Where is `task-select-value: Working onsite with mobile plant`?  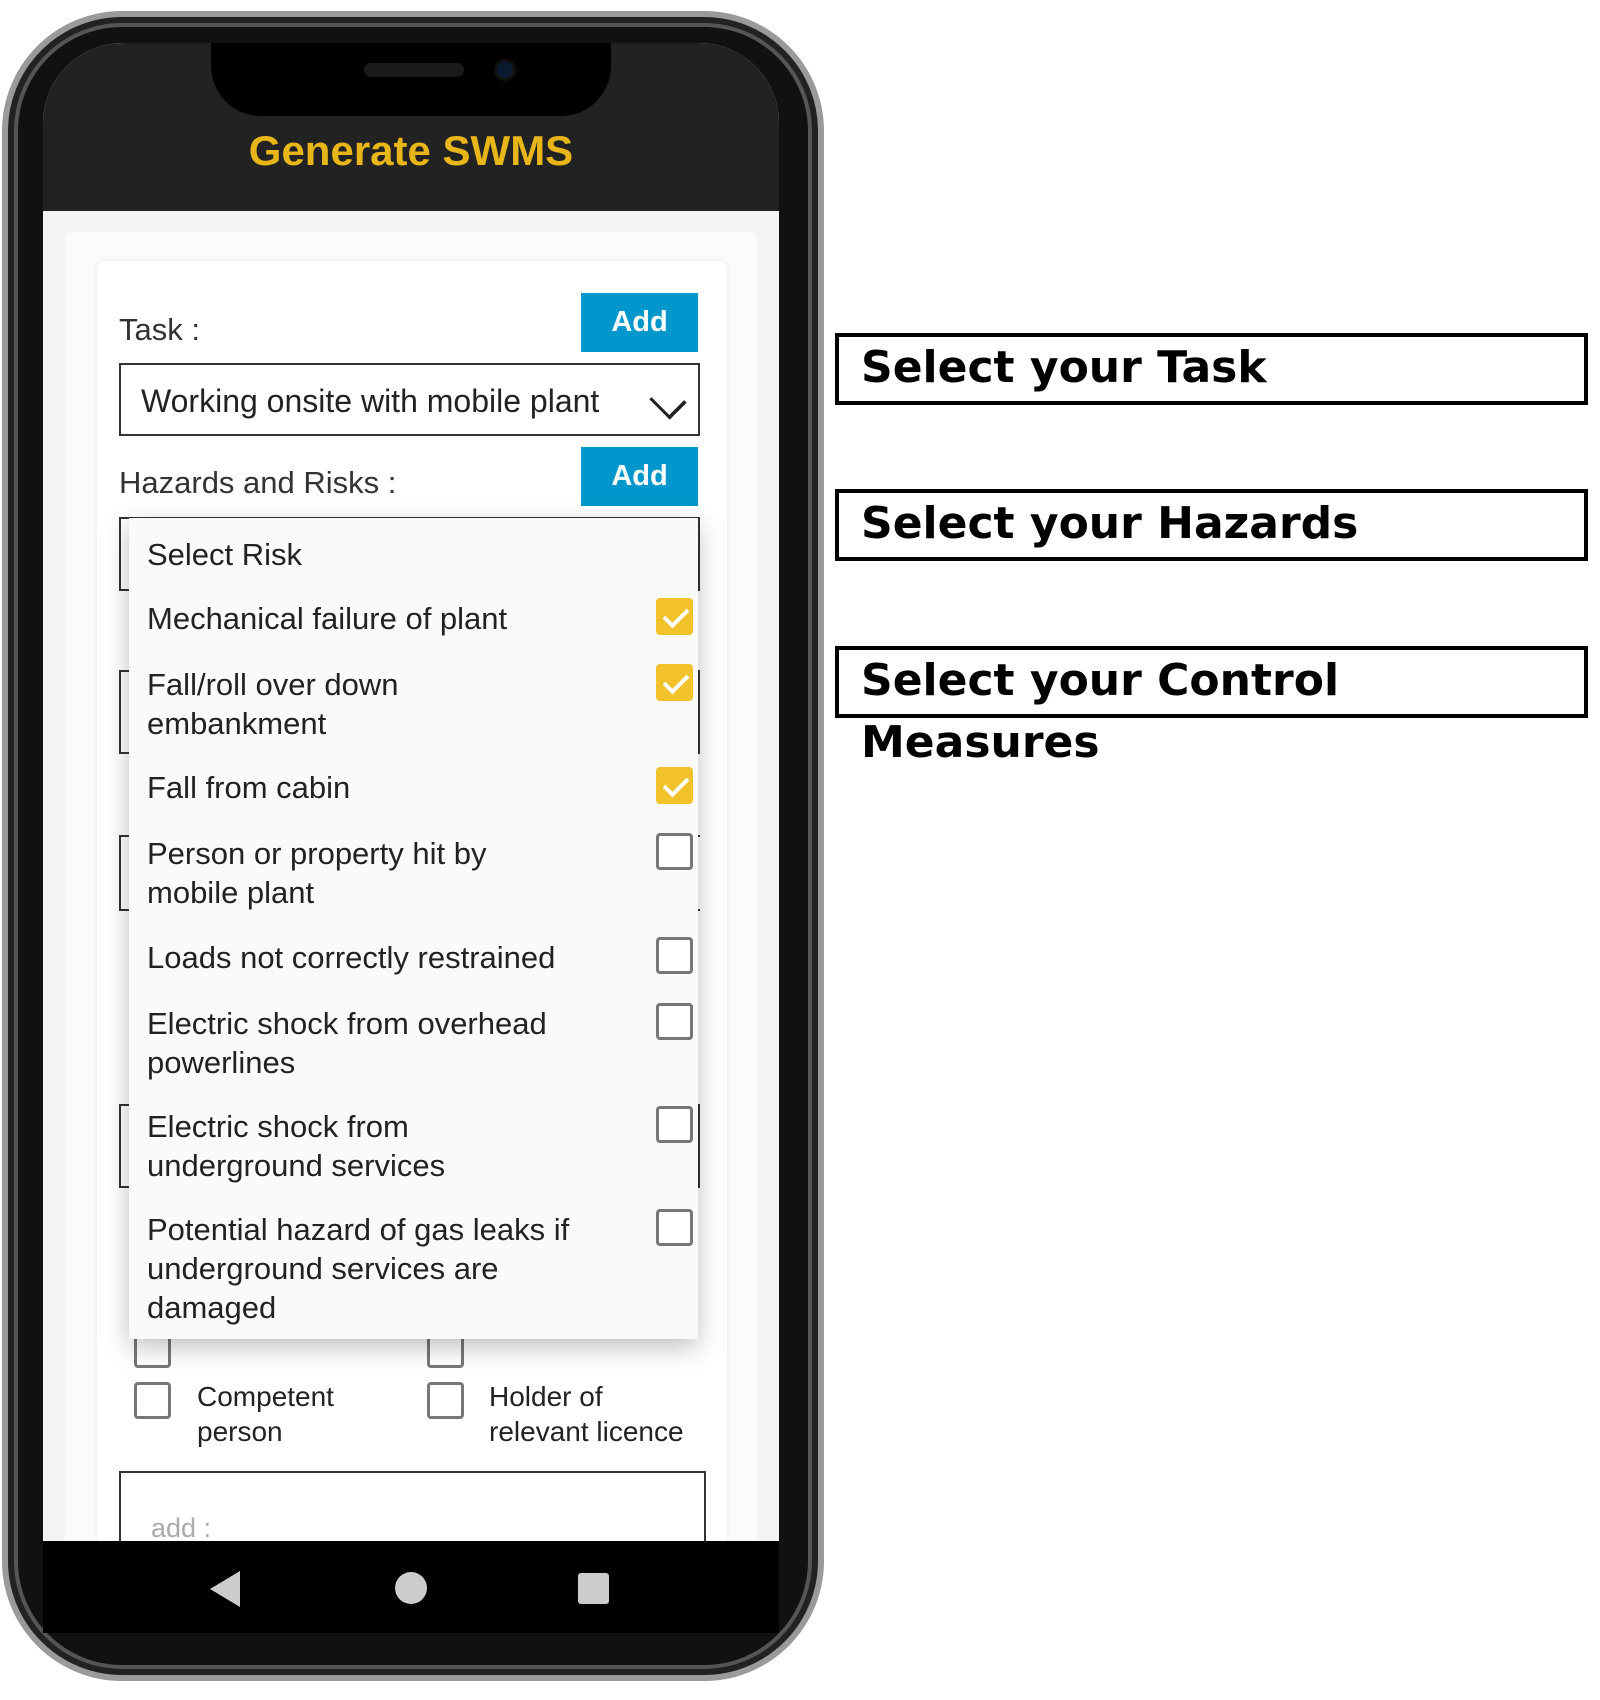 task-select-value: Working onsite with mobile plant is located at coordinates (370, 401).